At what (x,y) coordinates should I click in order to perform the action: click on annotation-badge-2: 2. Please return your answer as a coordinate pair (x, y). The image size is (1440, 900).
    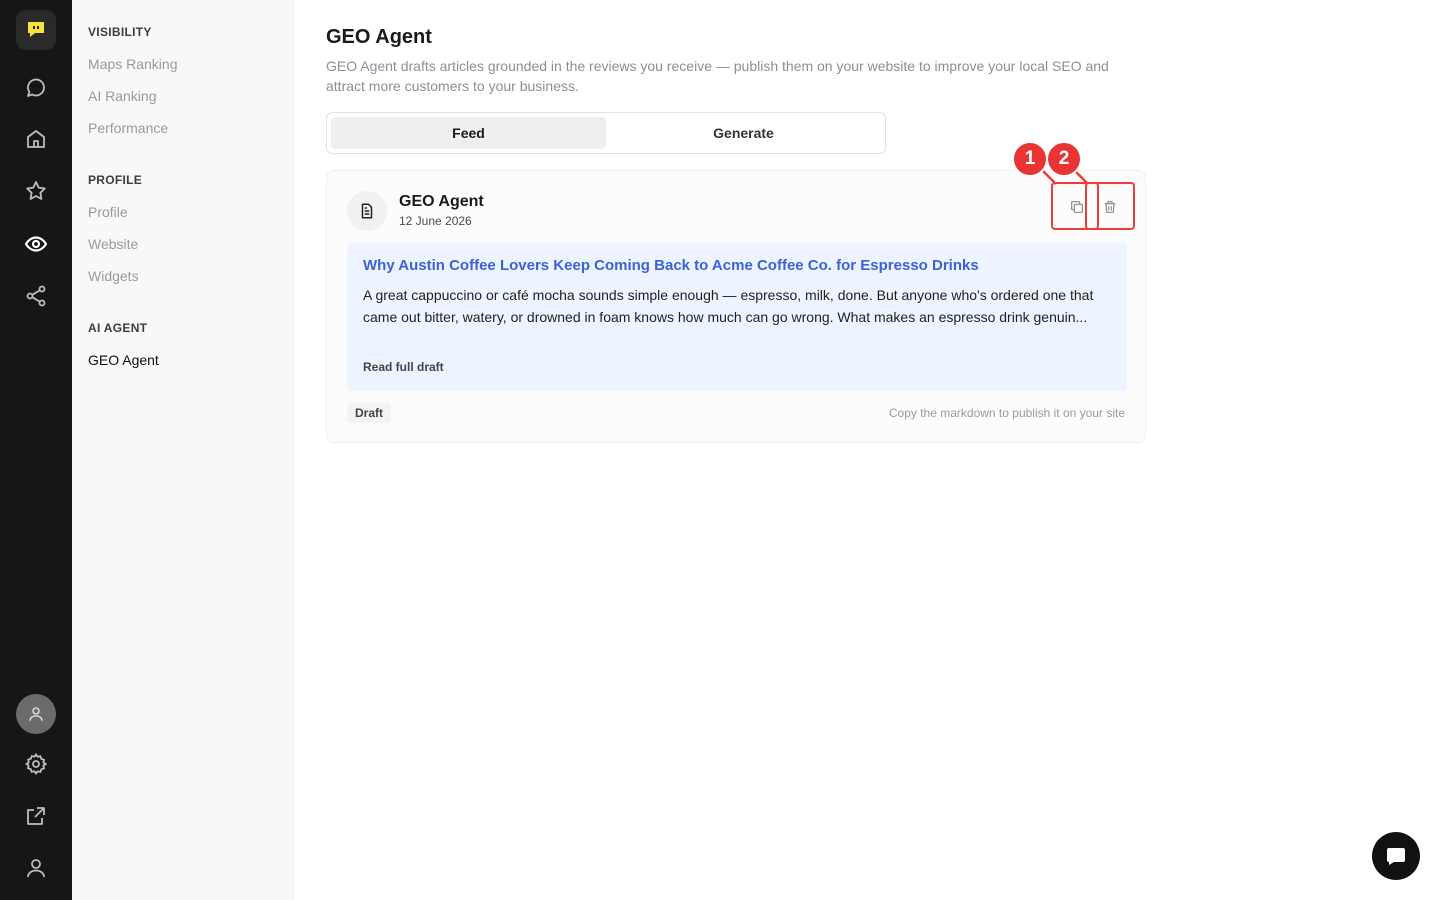
    Looking at the image, I should click on (1064, 159).